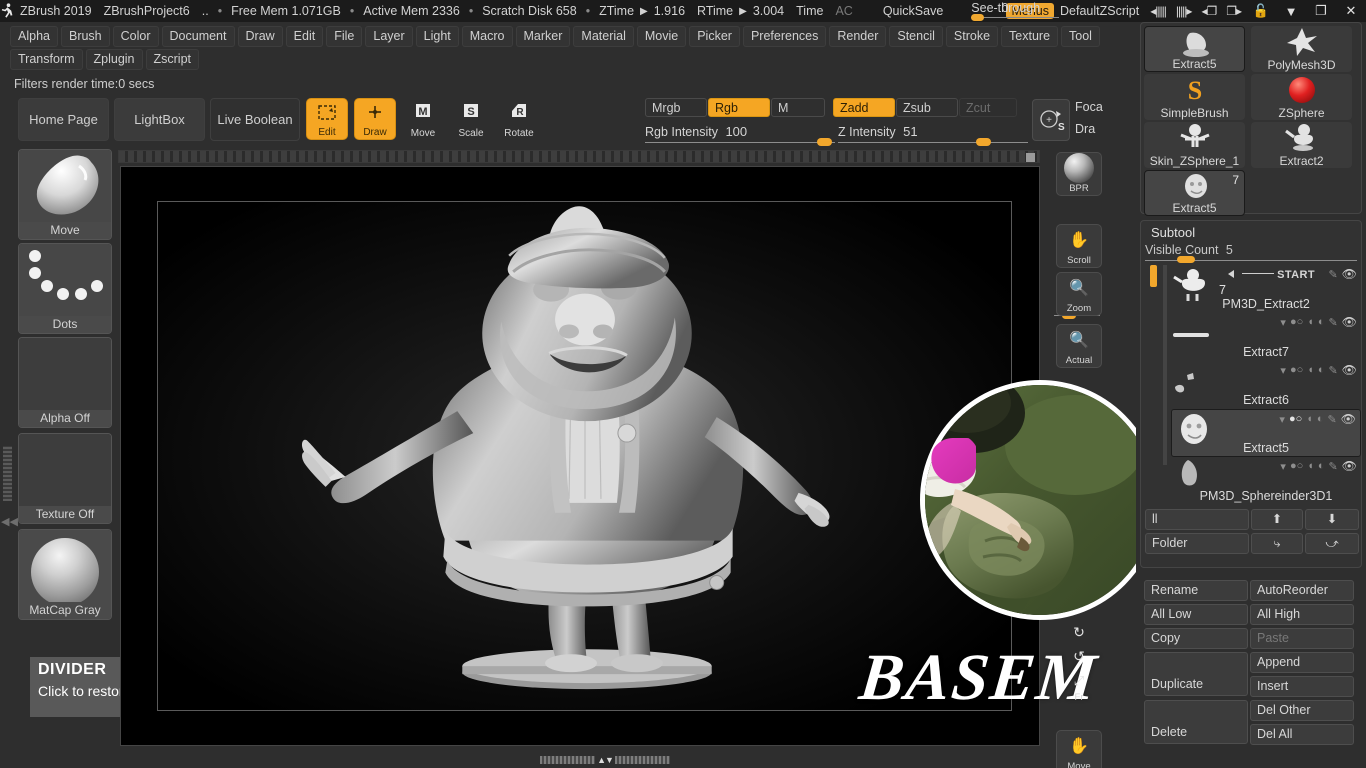 The height and width of the screenshot is (768, 1366). Describe the element at coordinates (642, 760) in the screenshot. I see `scroll-right-segment` at that location.